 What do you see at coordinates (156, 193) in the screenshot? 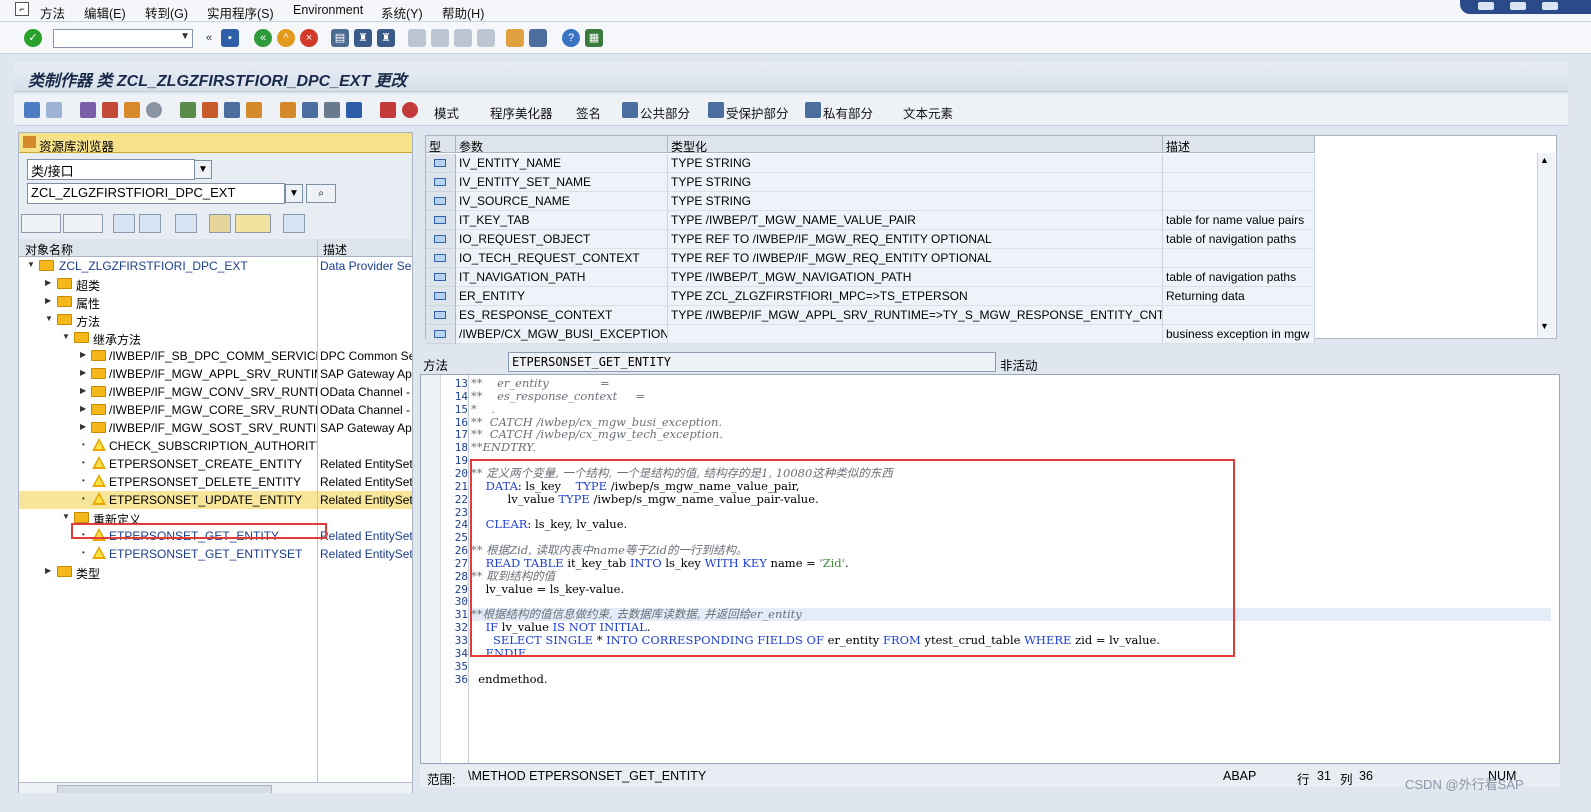
I see `object-name-input: ZCL_ZLGZFIRSTFIORI_DPC_EXT` at bounding box center [156, 193].